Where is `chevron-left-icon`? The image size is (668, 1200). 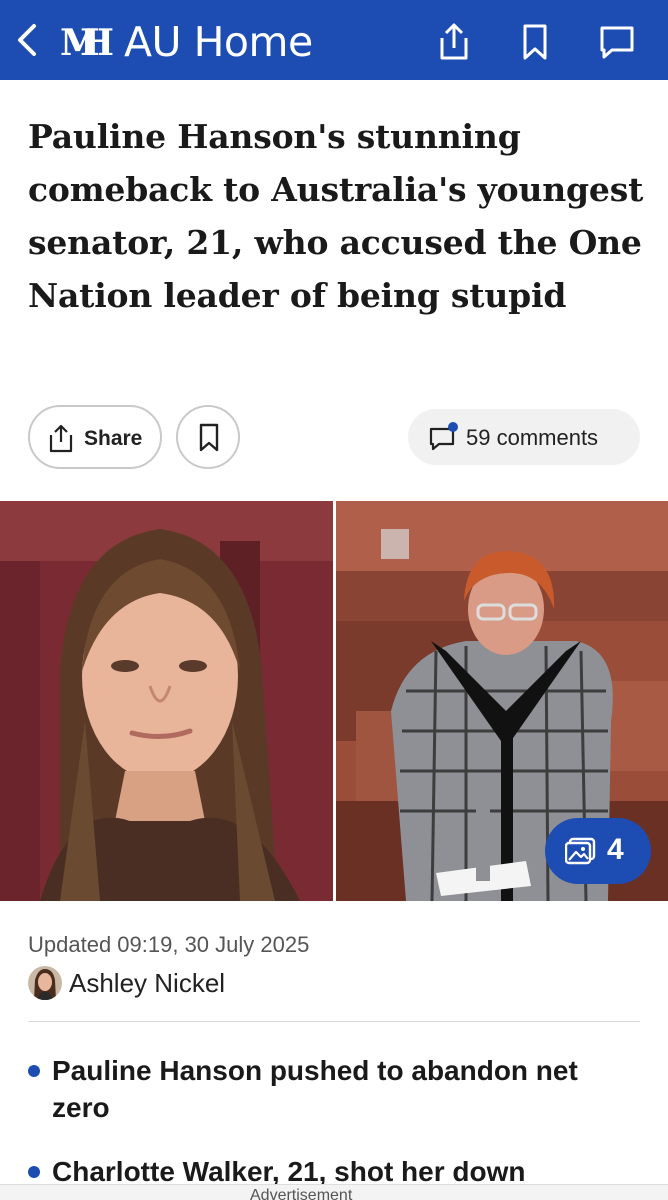 chevron-left-icon is located at coordinates (28, 40).